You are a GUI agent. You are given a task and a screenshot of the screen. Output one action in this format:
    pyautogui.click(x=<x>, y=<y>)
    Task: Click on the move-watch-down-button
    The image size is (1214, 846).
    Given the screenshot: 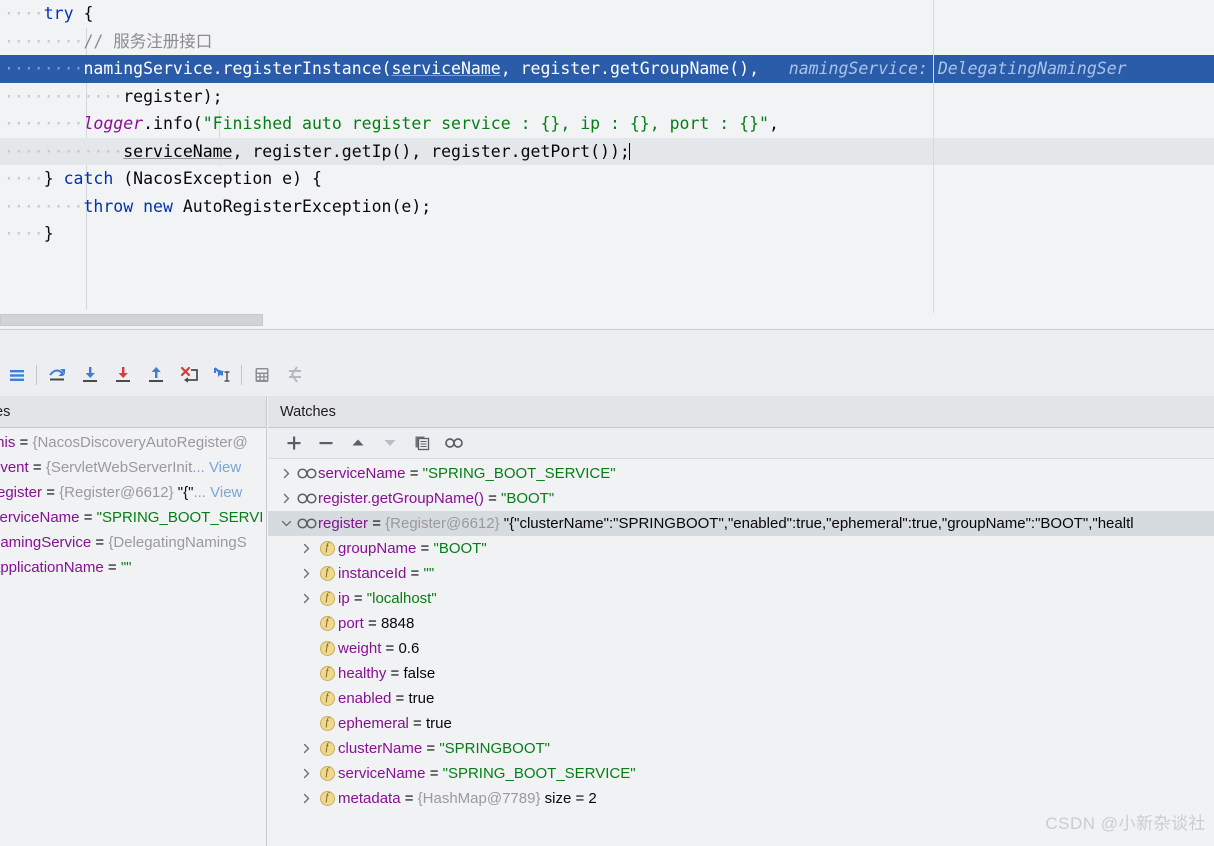 What is the action you would take?
    pyautogui.click(x=390, y=443)
    